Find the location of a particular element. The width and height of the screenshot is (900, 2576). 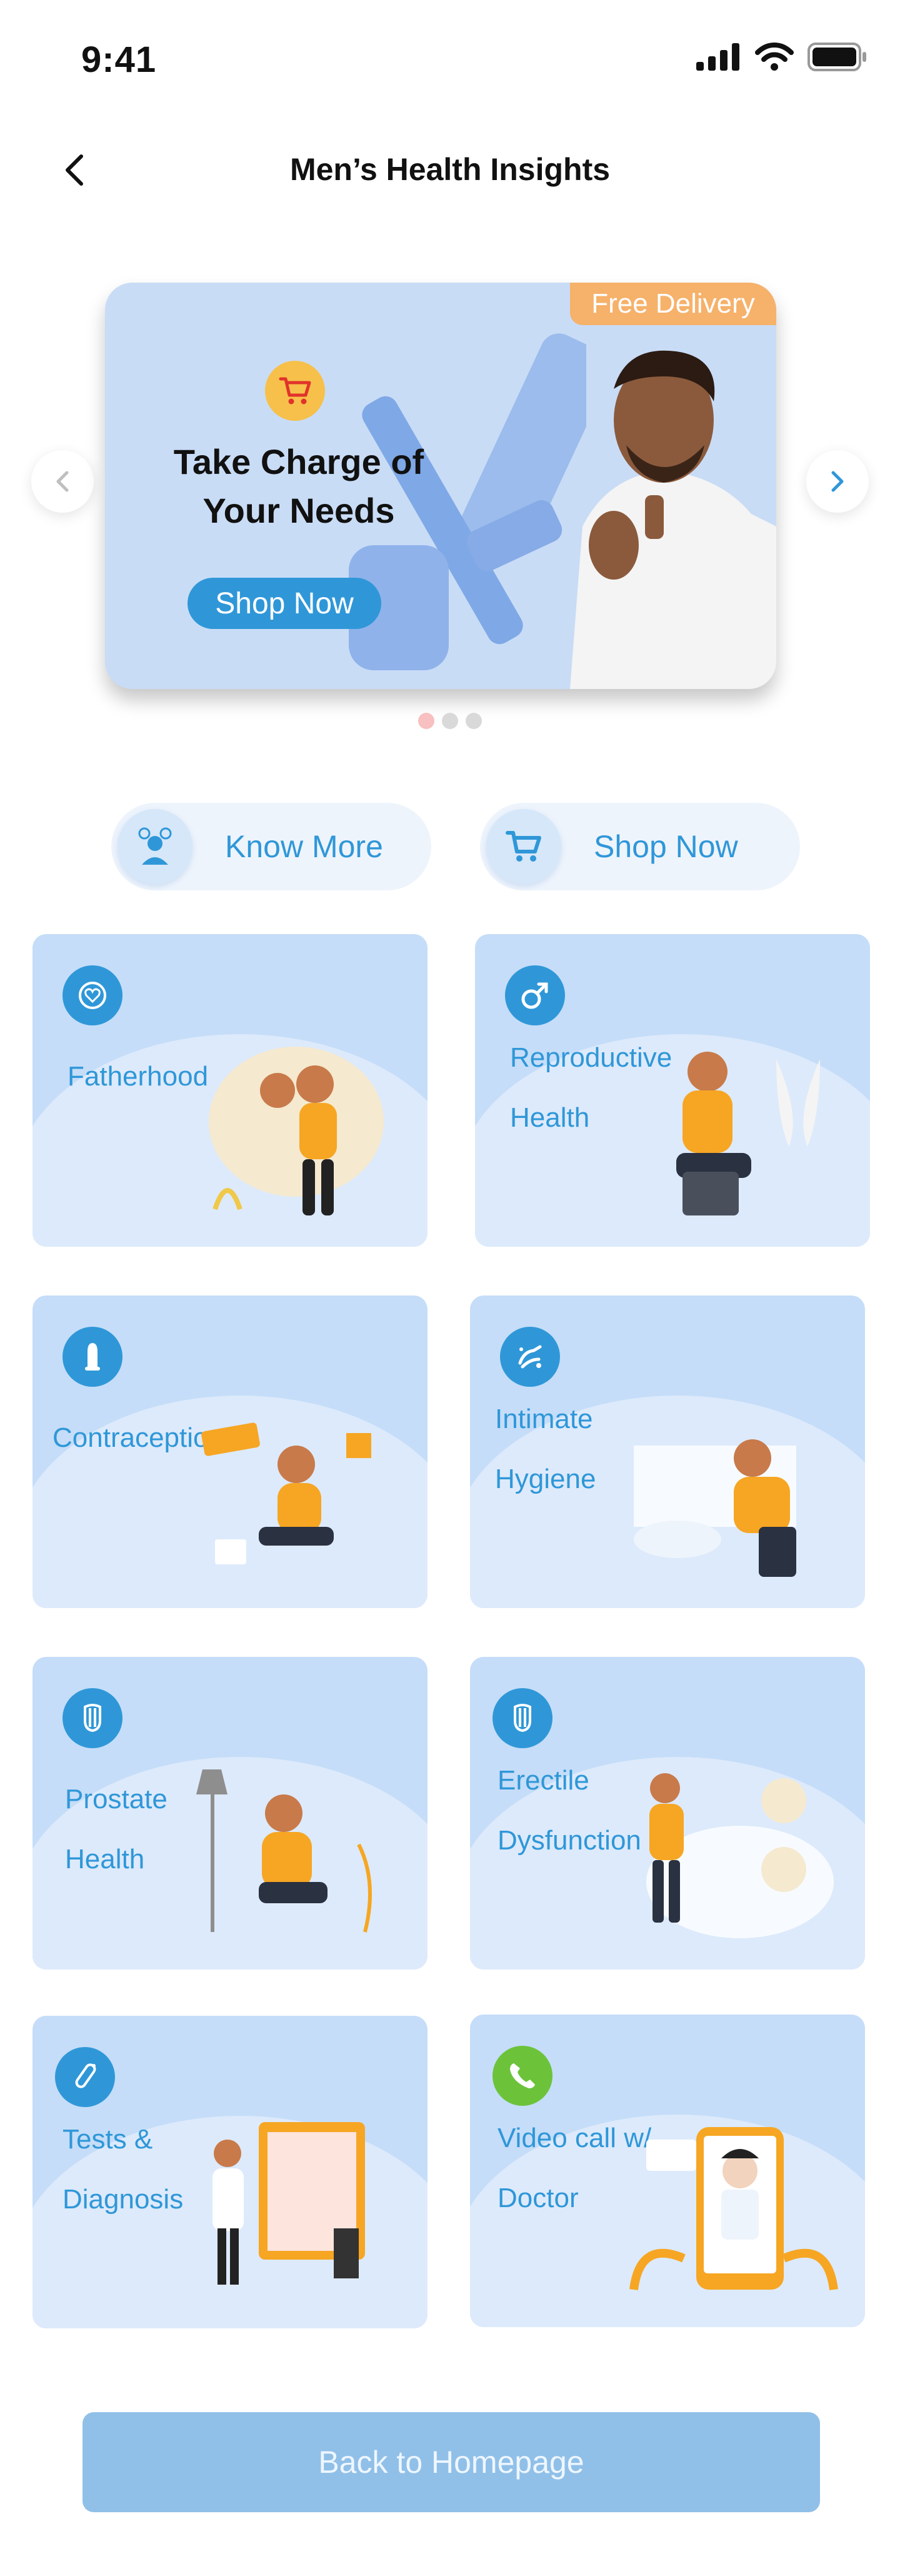

quick-actions: Know More Shop Now is located at coordinates (450, 846).